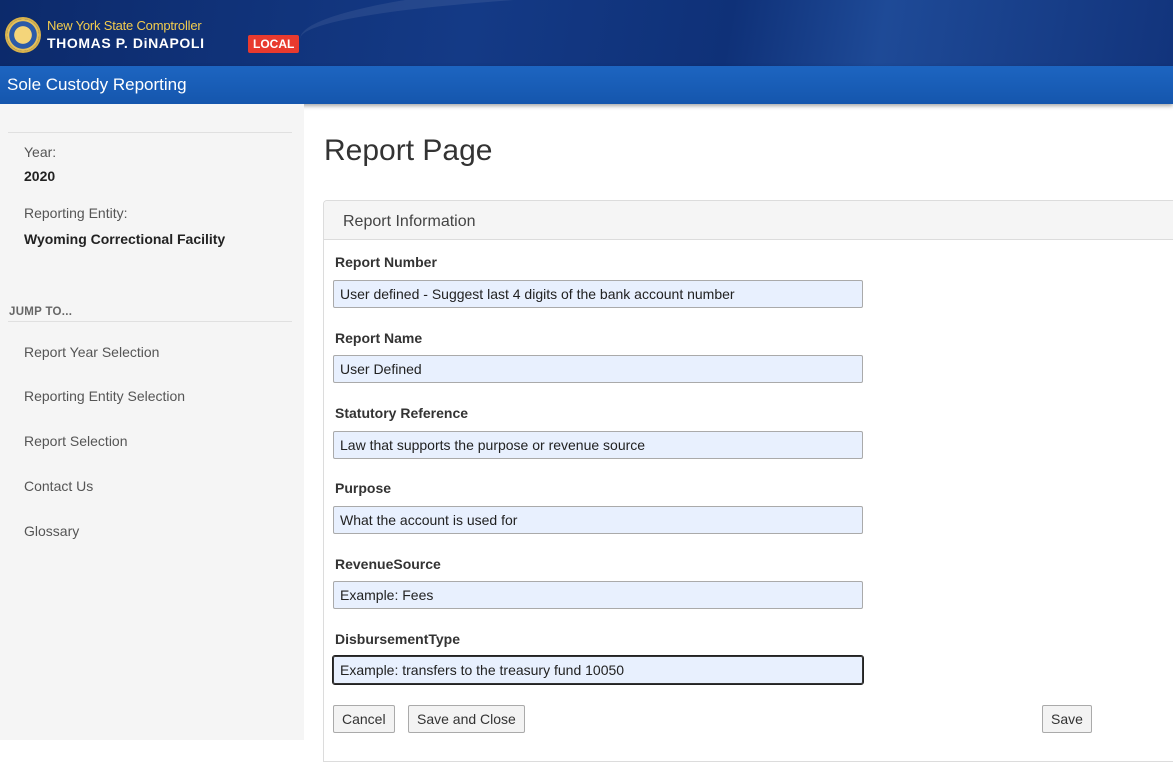 This screenshot has width=1173, height=762. I want to click on sidebar-link-contact-us: Contact Us, so click(58, 486).